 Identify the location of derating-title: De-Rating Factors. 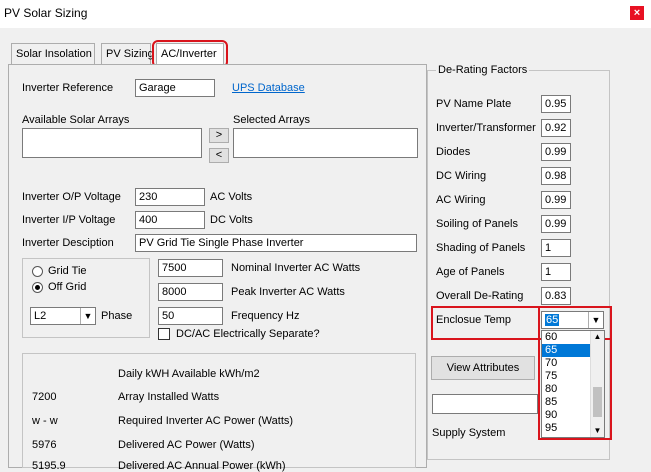
(483, 70).